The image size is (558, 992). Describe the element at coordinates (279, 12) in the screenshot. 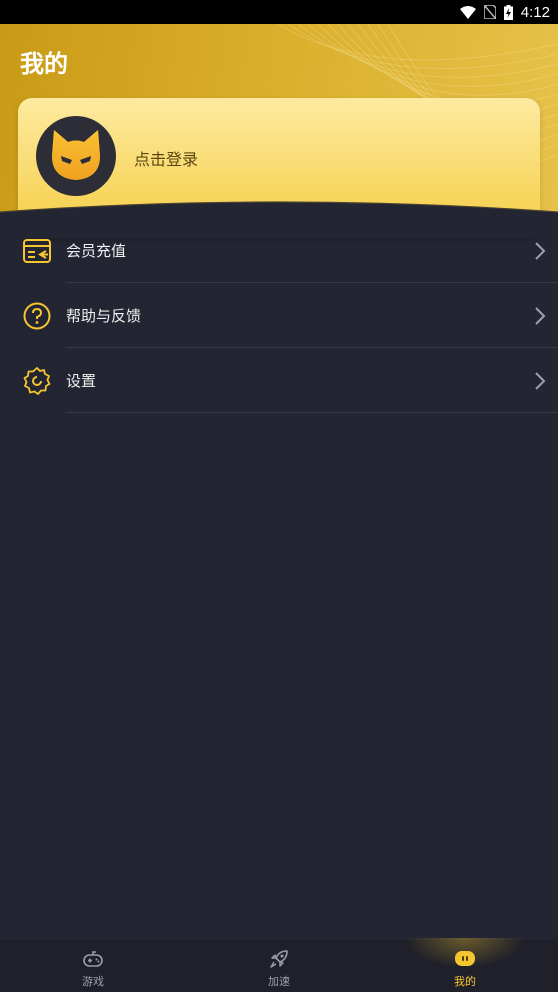

I see `status-bar: 4:12` at that location.